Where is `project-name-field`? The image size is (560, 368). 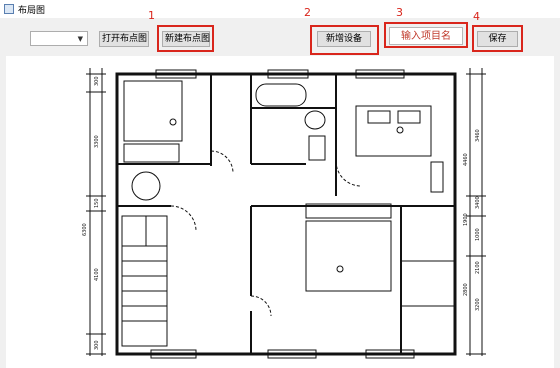
project-name-field is located at coordinates (426, 36).